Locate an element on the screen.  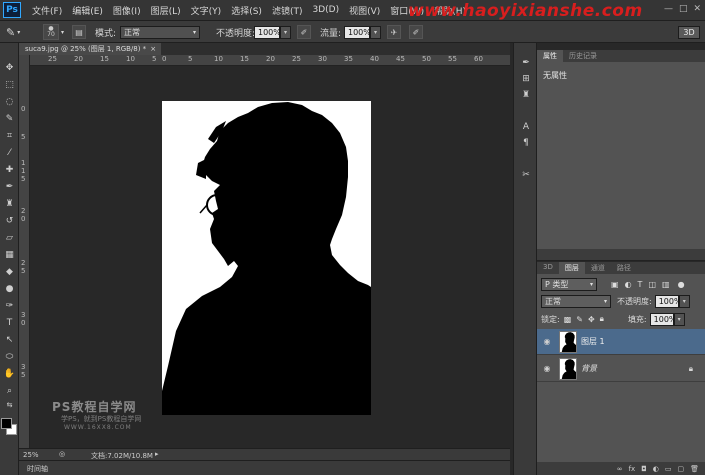
tab-history: 历史记录 is located at coordinates (583, 56).